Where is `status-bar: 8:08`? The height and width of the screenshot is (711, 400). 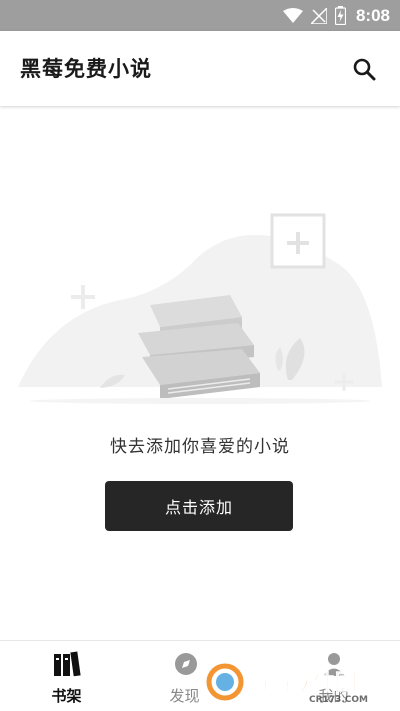 status-bar: 8:08 is located at coordinates (200, 15).